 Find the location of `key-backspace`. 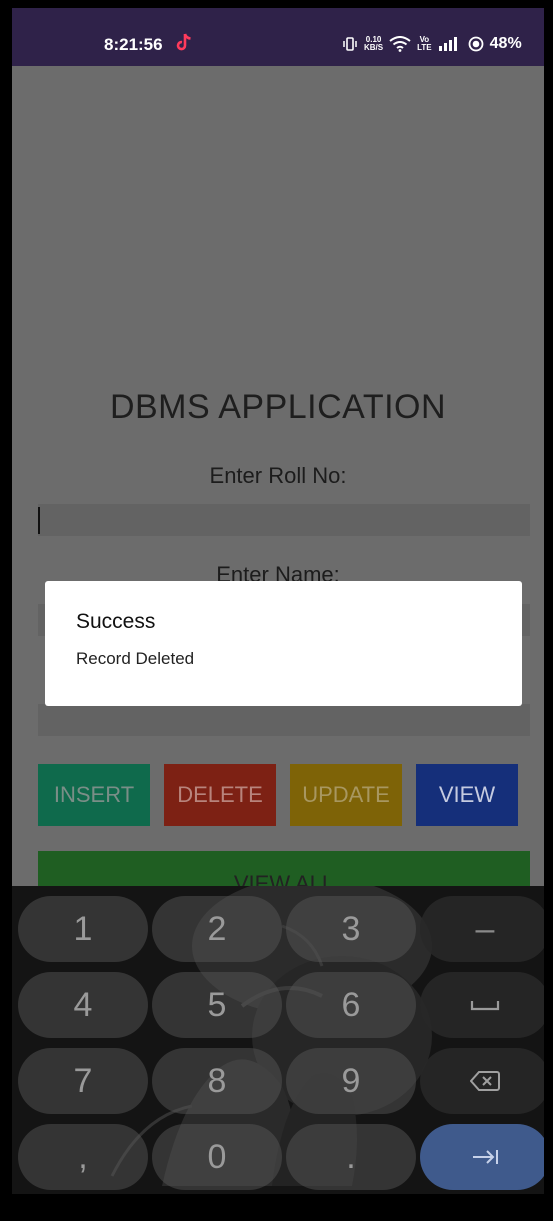

key-backspace is located at coordinates (482, 1081).